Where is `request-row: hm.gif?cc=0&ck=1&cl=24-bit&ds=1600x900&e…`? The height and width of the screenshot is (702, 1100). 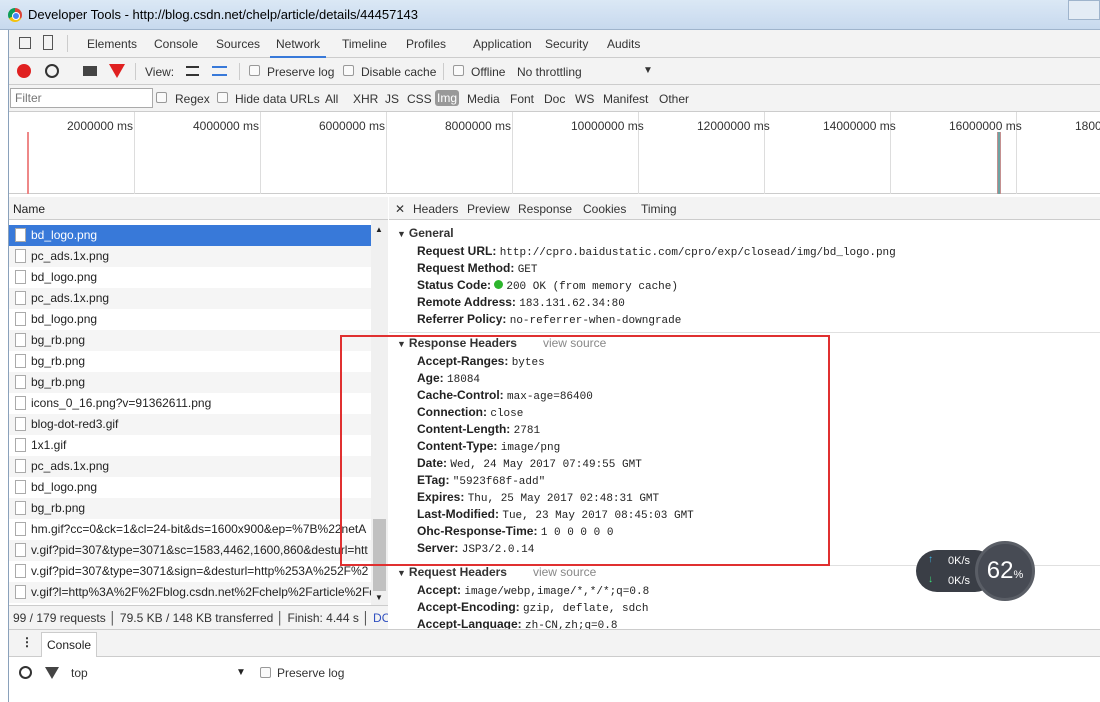 request-row: hm.gif?cc=0&ck=1&cl=24-bit&ds=1600x900&e… is located at coordinates (190, 529).